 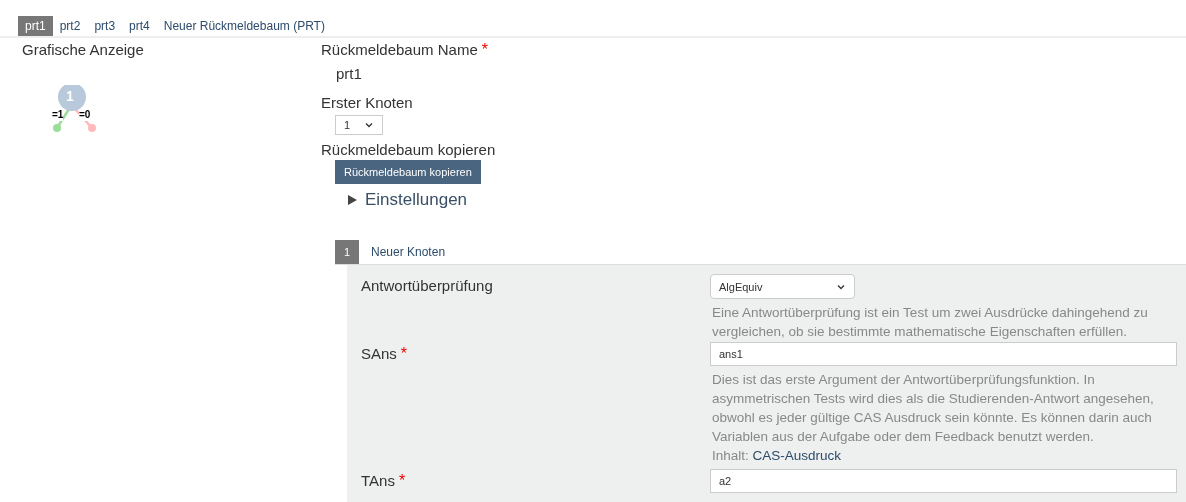 I want to click on tab: prt3, so click(x=105, y=26).